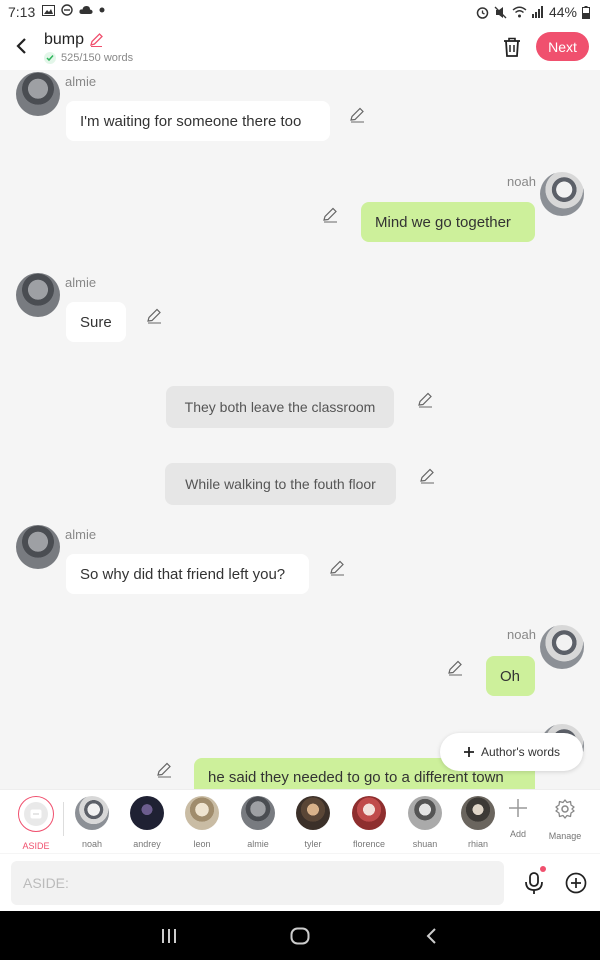  I want to click on word-count-text: 525/150 words, so click(97, 58).